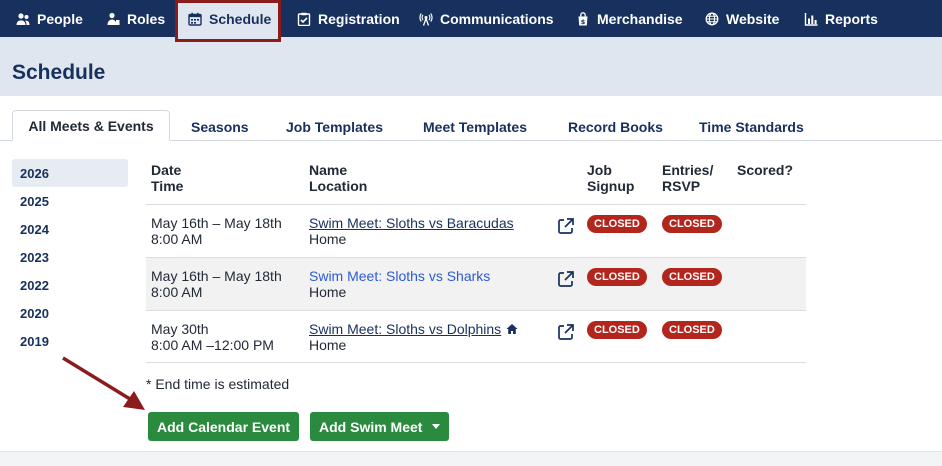  What do you see at coordinates (436, 426) in the screenshot?
I see `caret-down-icon` at bounding box center [436, 426].